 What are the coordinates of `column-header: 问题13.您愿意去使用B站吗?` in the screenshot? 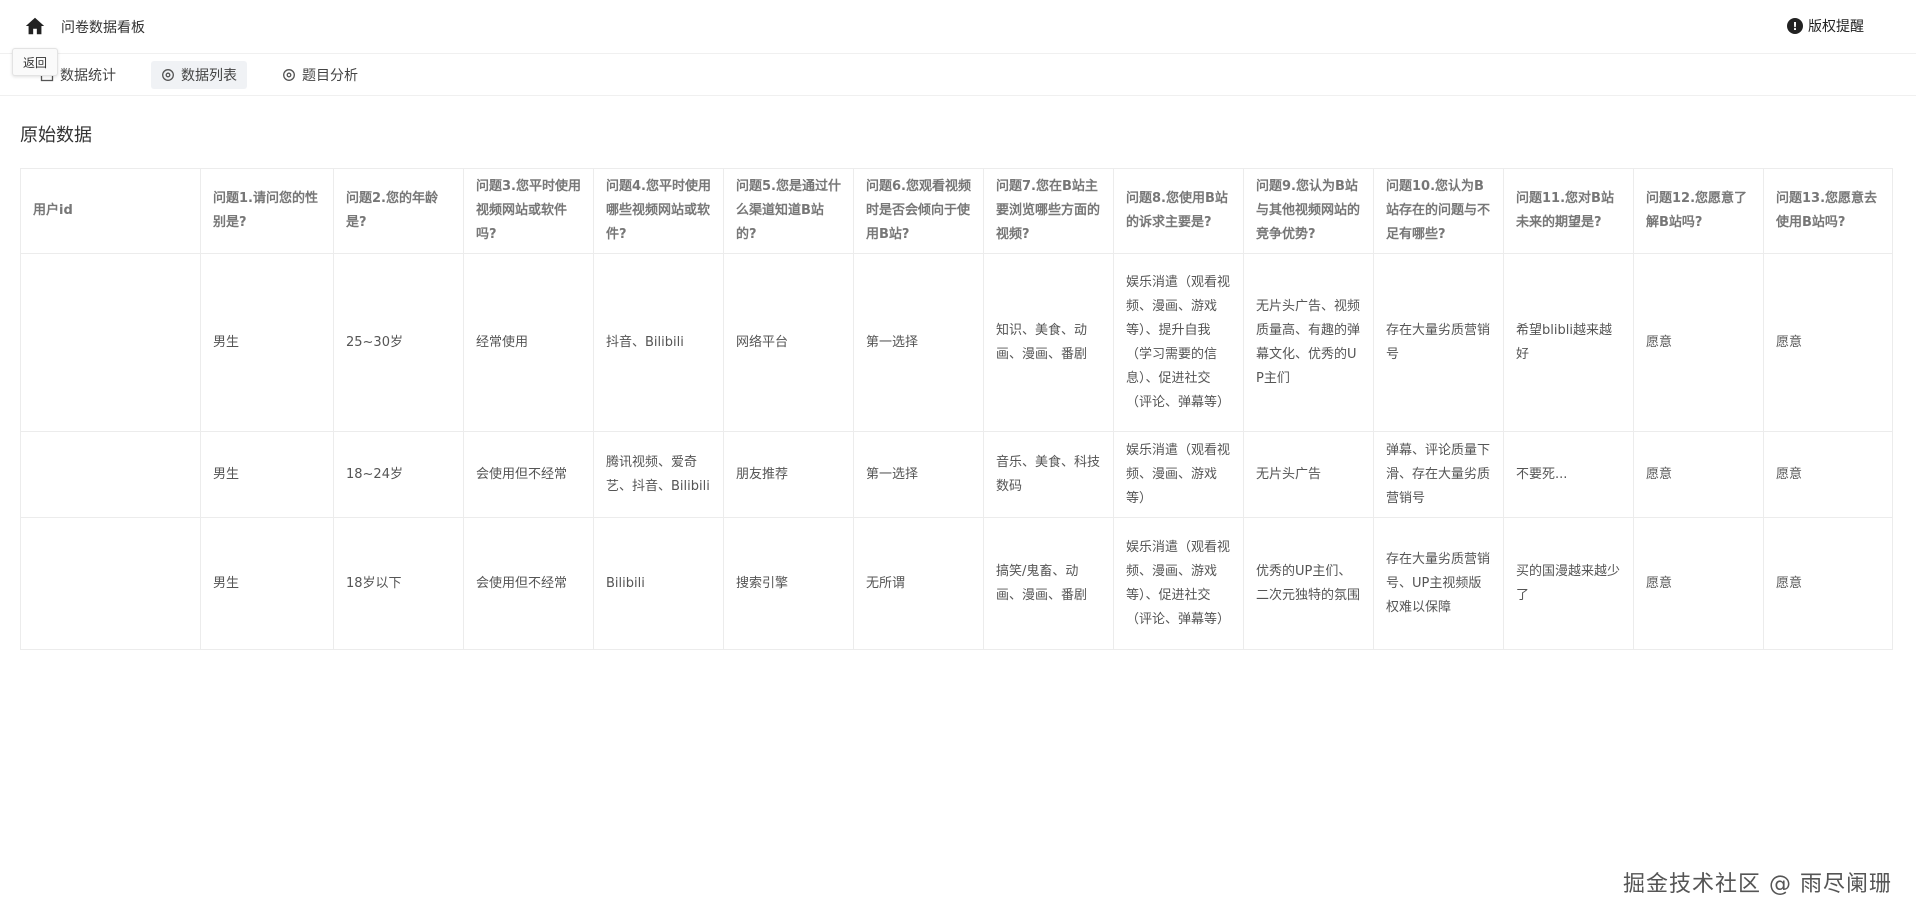 It's located at (1828, 211).